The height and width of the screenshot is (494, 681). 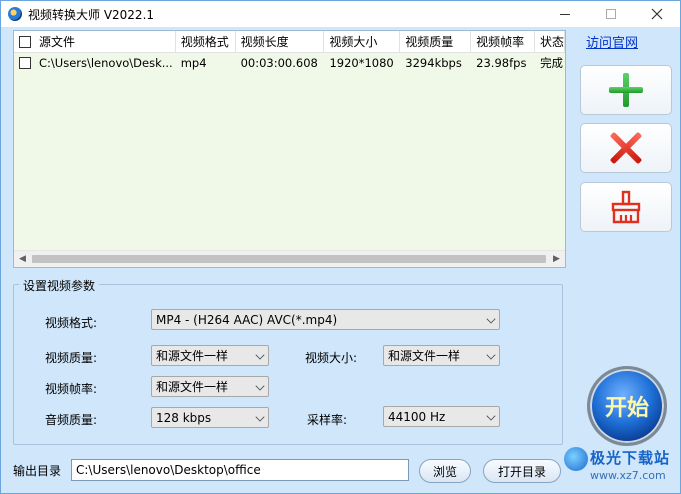 I want to click on video-size-select: 和源文件一样, so click(x=441, y=355).